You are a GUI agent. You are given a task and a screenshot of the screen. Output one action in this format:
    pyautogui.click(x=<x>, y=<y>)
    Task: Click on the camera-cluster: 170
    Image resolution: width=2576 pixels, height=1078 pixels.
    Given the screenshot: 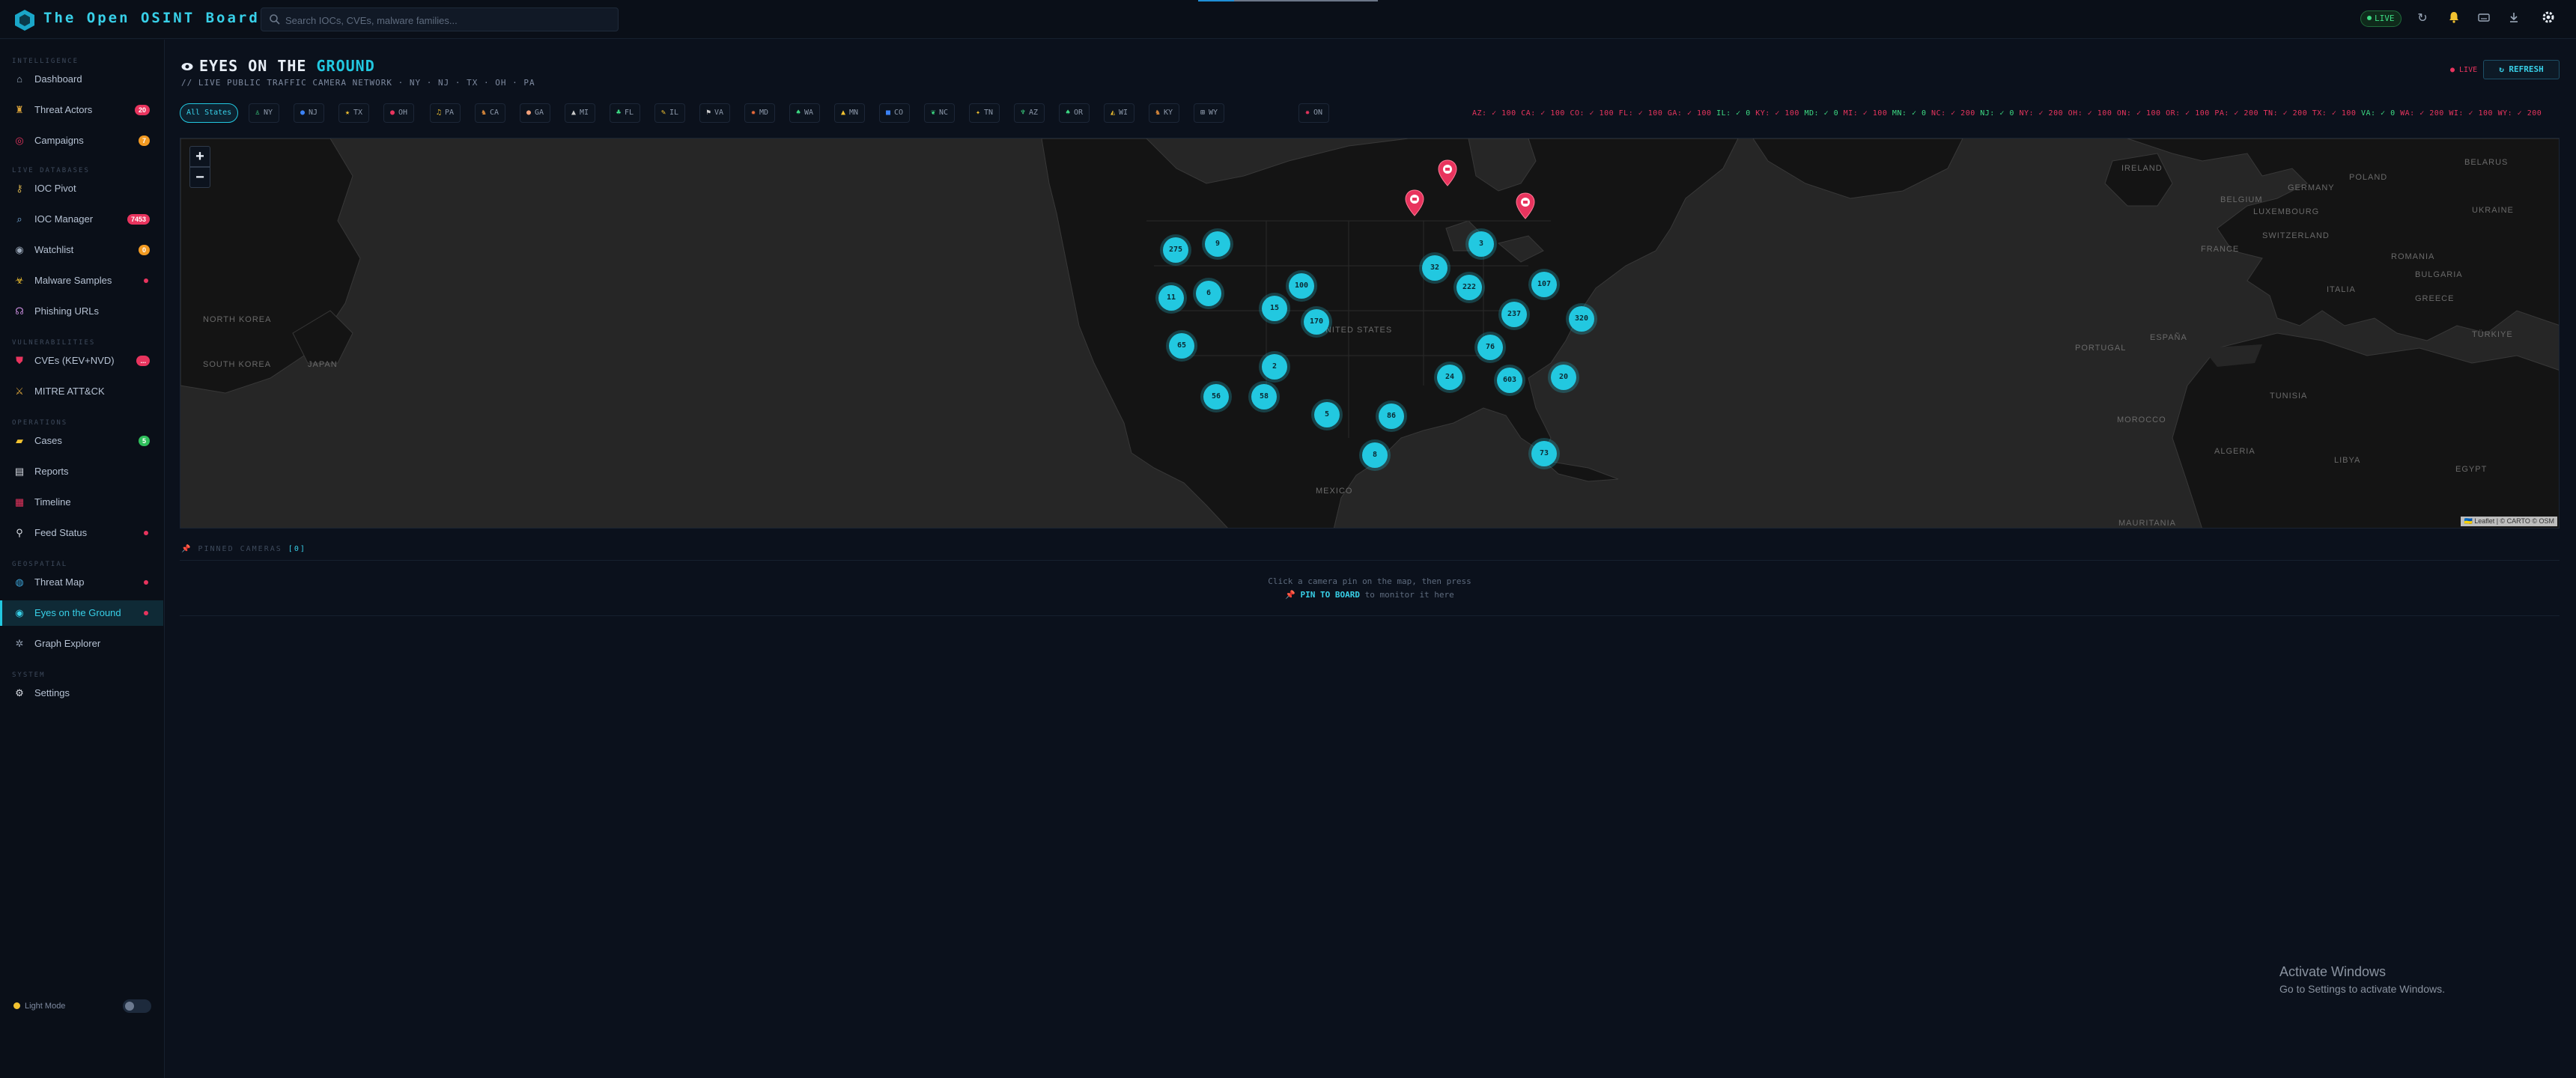 What is the action you would take?
    pyautogui.click(x=1316, y=322)
    